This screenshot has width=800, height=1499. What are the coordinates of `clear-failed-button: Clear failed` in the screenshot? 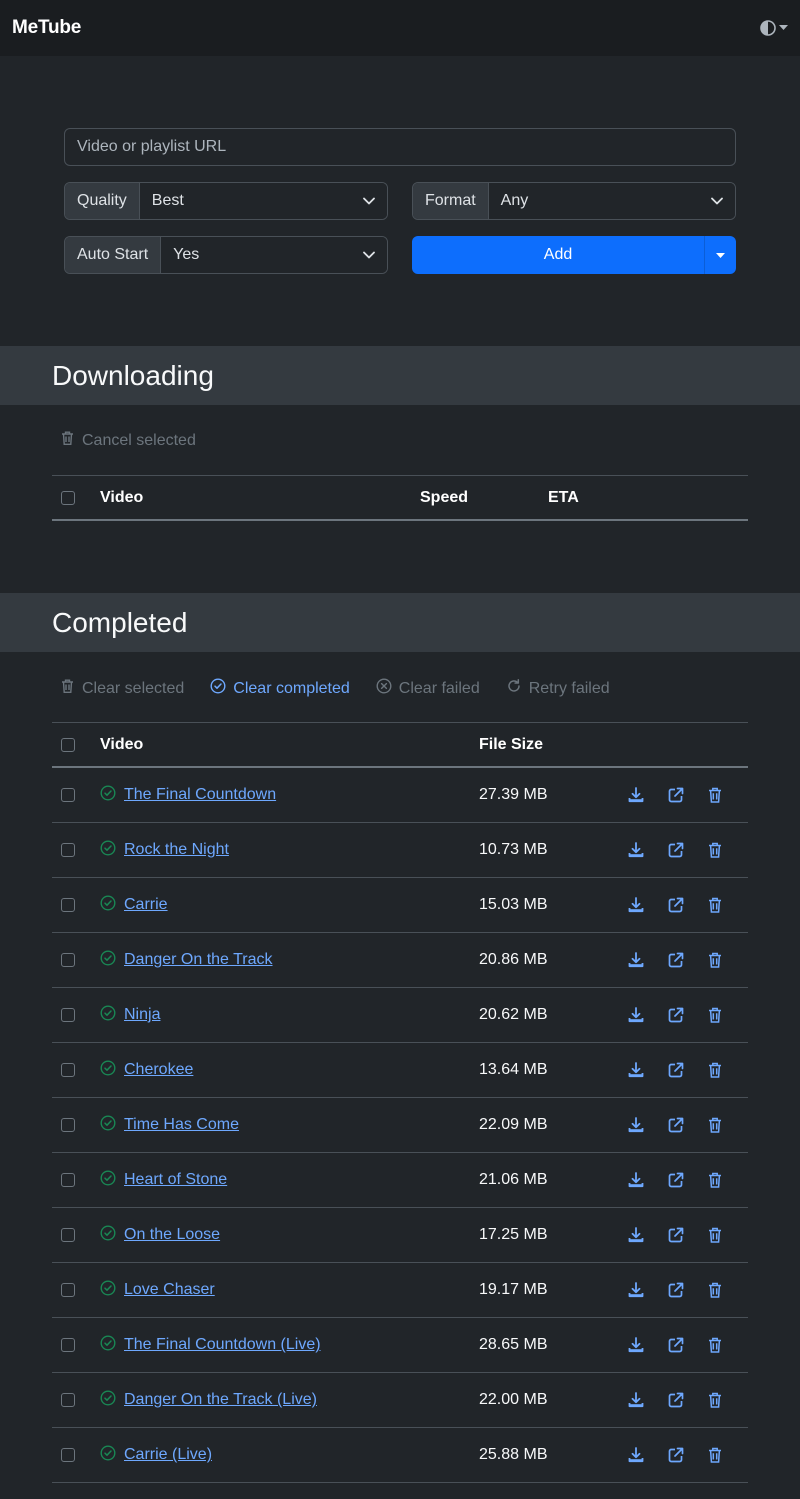 It's located at (428, 688).